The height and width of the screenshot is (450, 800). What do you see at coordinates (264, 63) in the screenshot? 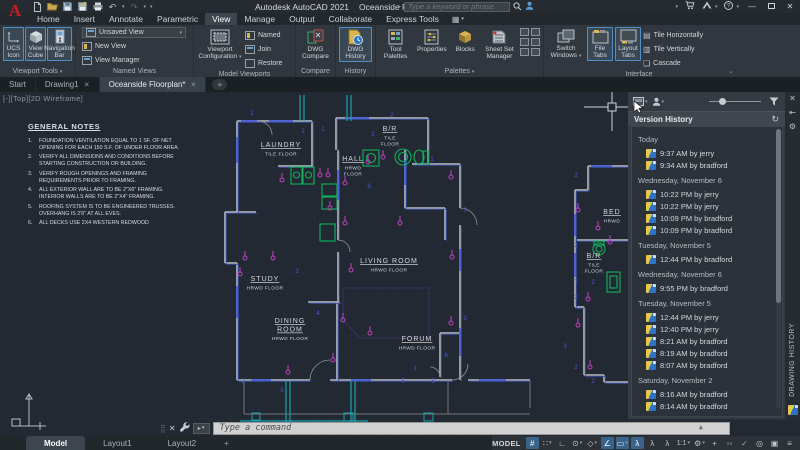
I see `restore-viewport-button: Restore` at bounding box center [264, 63].